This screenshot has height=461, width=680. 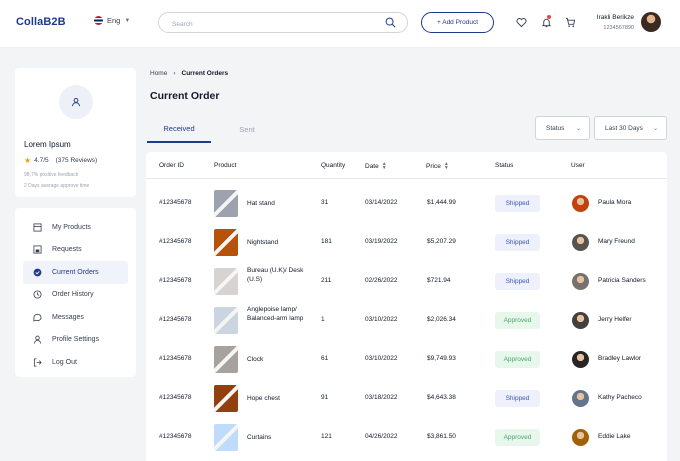 What do you see at coordinates (37, 317) in the screenshot?
I see `message-icon` at bounding box center [37, 317].